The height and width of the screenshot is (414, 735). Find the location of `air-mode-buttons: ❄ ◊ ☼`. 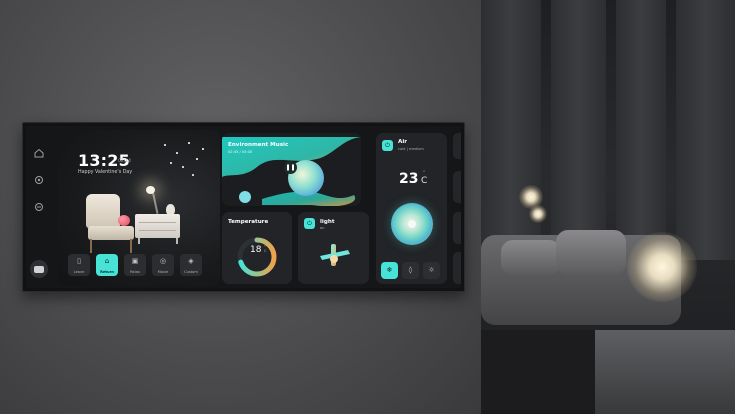

air-mode-buttons: ❄ ◊ ☼ is located at coordinates (410, 270).